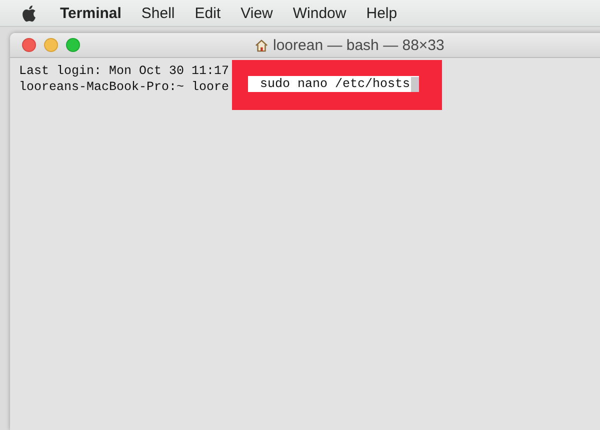 This screenshot has width=600, height=430. I want to click on menu-item: Edit, so click(207, 13).